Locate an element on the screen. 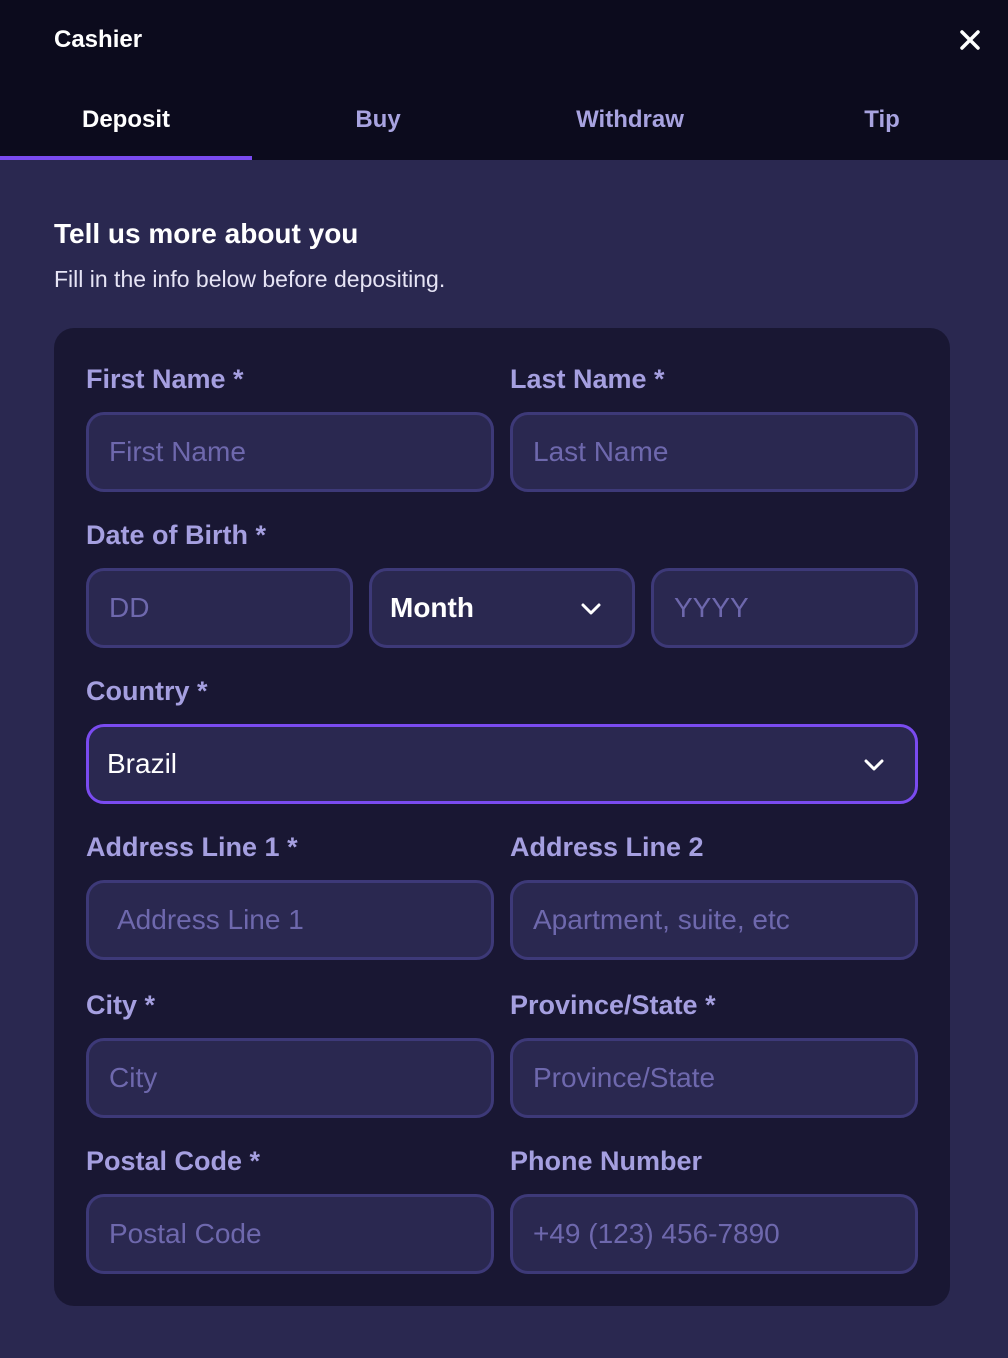  close-icon is located at coordinates (970, 40).